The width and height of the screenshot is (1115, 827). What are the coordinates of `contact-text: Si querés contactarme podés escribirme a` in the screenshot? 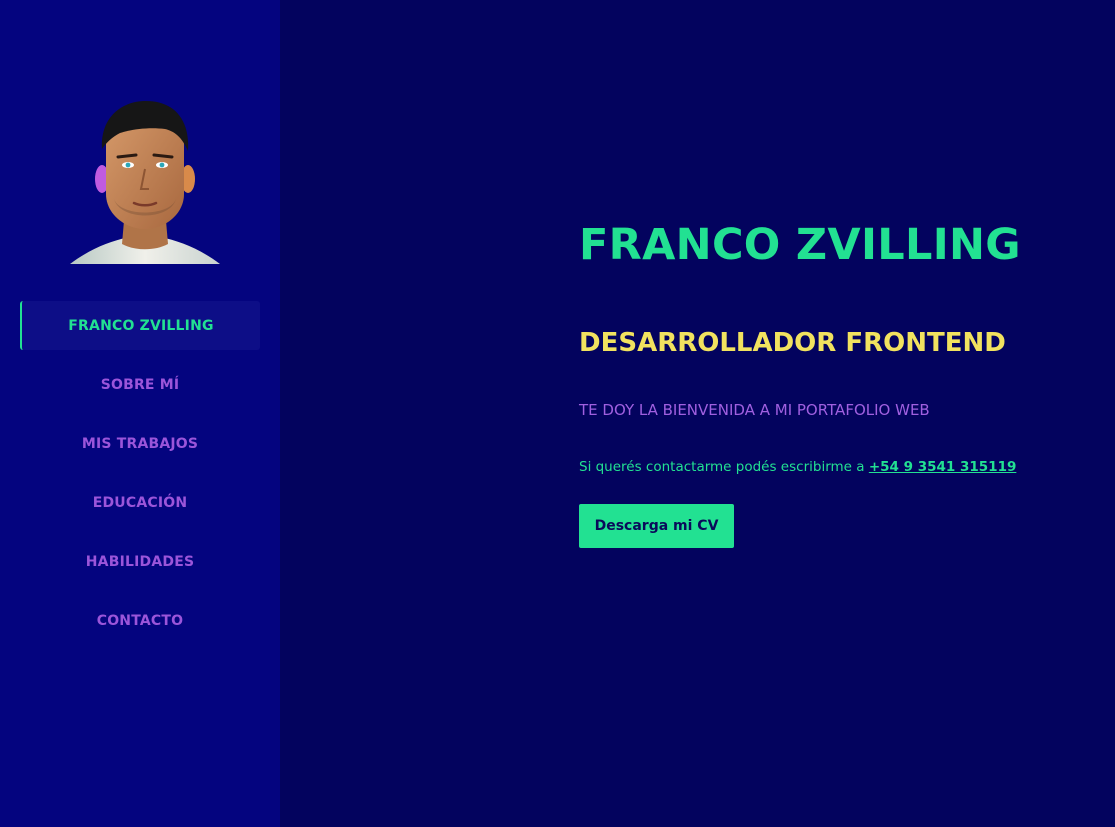 It's located at (724, 467).